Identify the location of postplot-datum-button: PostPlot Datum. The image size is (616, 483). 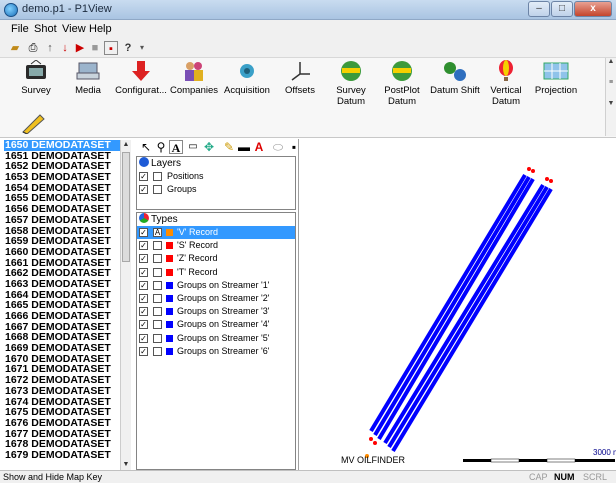
(402, 83).